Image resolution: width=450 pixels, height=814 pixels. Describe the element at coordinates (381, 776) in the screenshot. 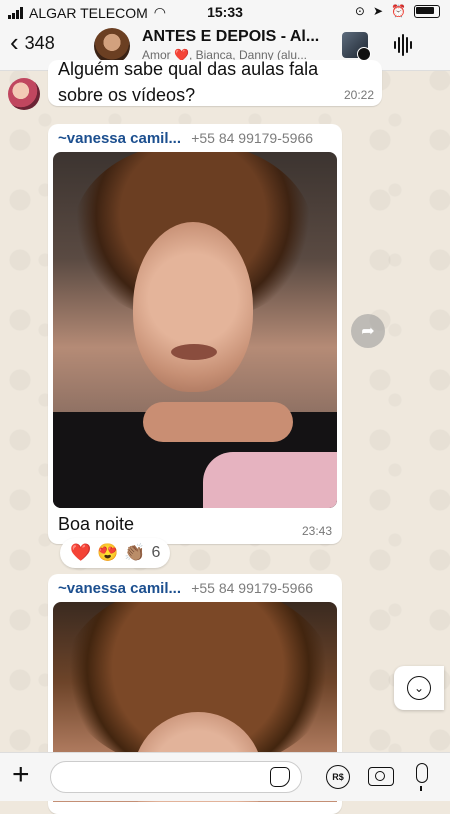

I see `camera-icon` at that location.